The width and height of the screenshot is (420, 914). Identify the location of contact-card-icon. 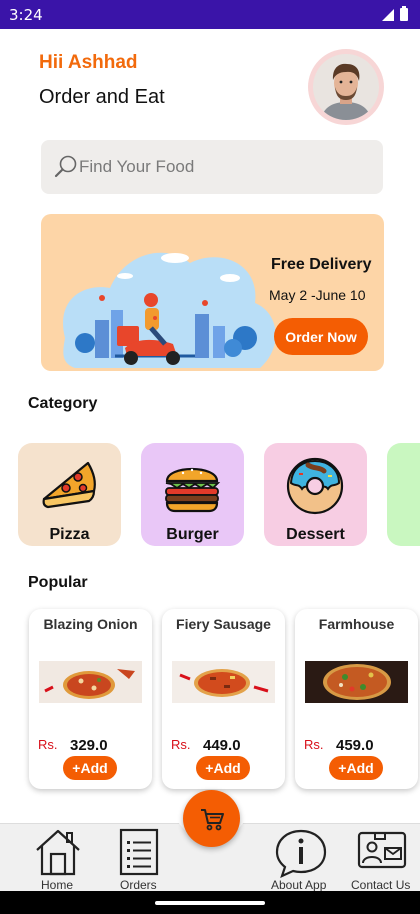
(382, 850).